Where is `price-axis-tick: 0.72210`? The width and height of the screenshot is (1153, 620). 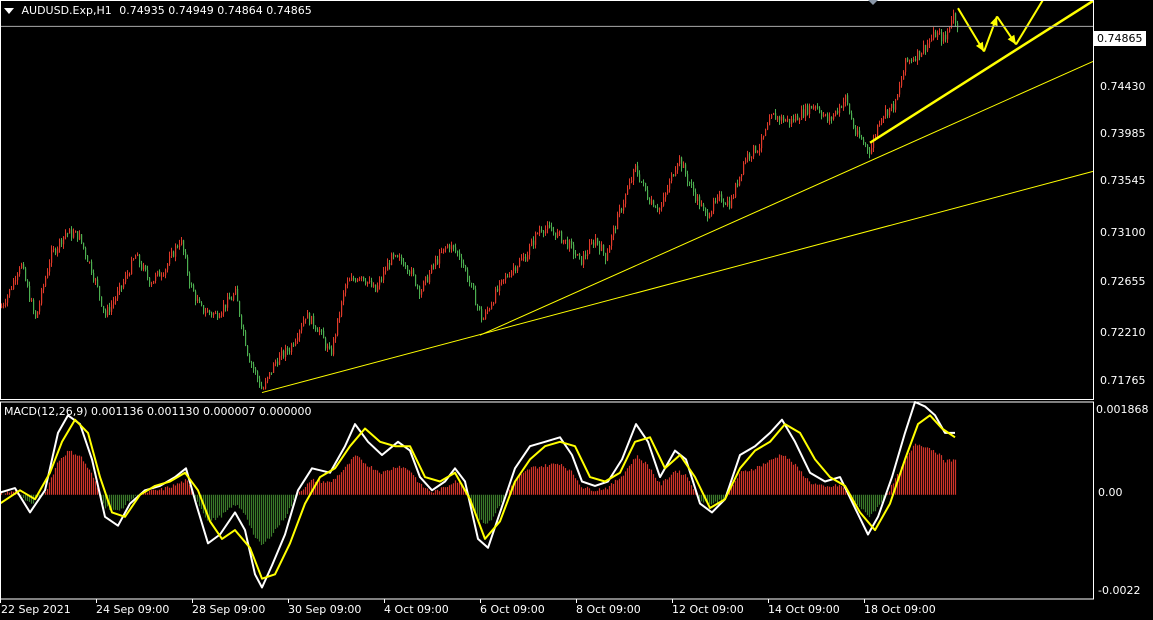
price-axis-tick: 0.72210 is located at coordinates (1123, 332).